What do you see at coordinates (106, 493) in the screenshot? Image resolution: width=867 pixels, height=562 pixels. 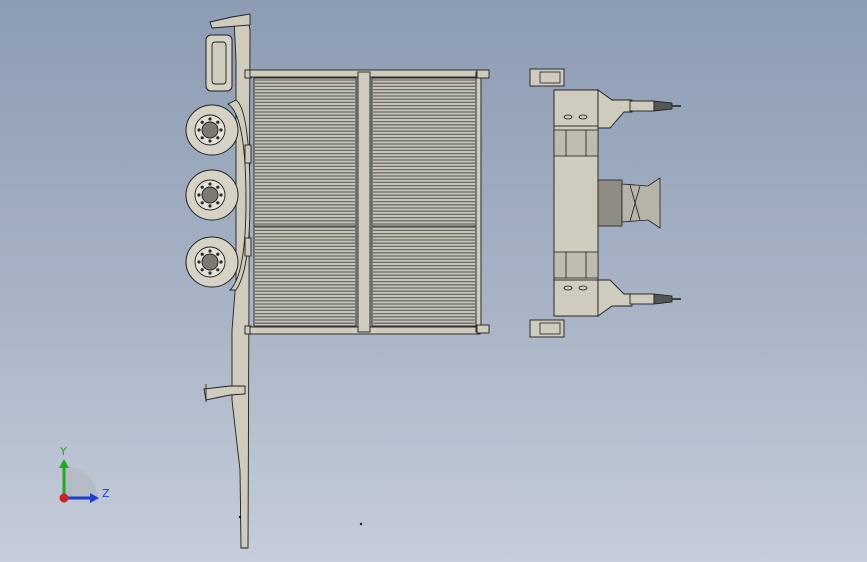 I see `z-axis-label: Z` at bounding box center [106, 493].